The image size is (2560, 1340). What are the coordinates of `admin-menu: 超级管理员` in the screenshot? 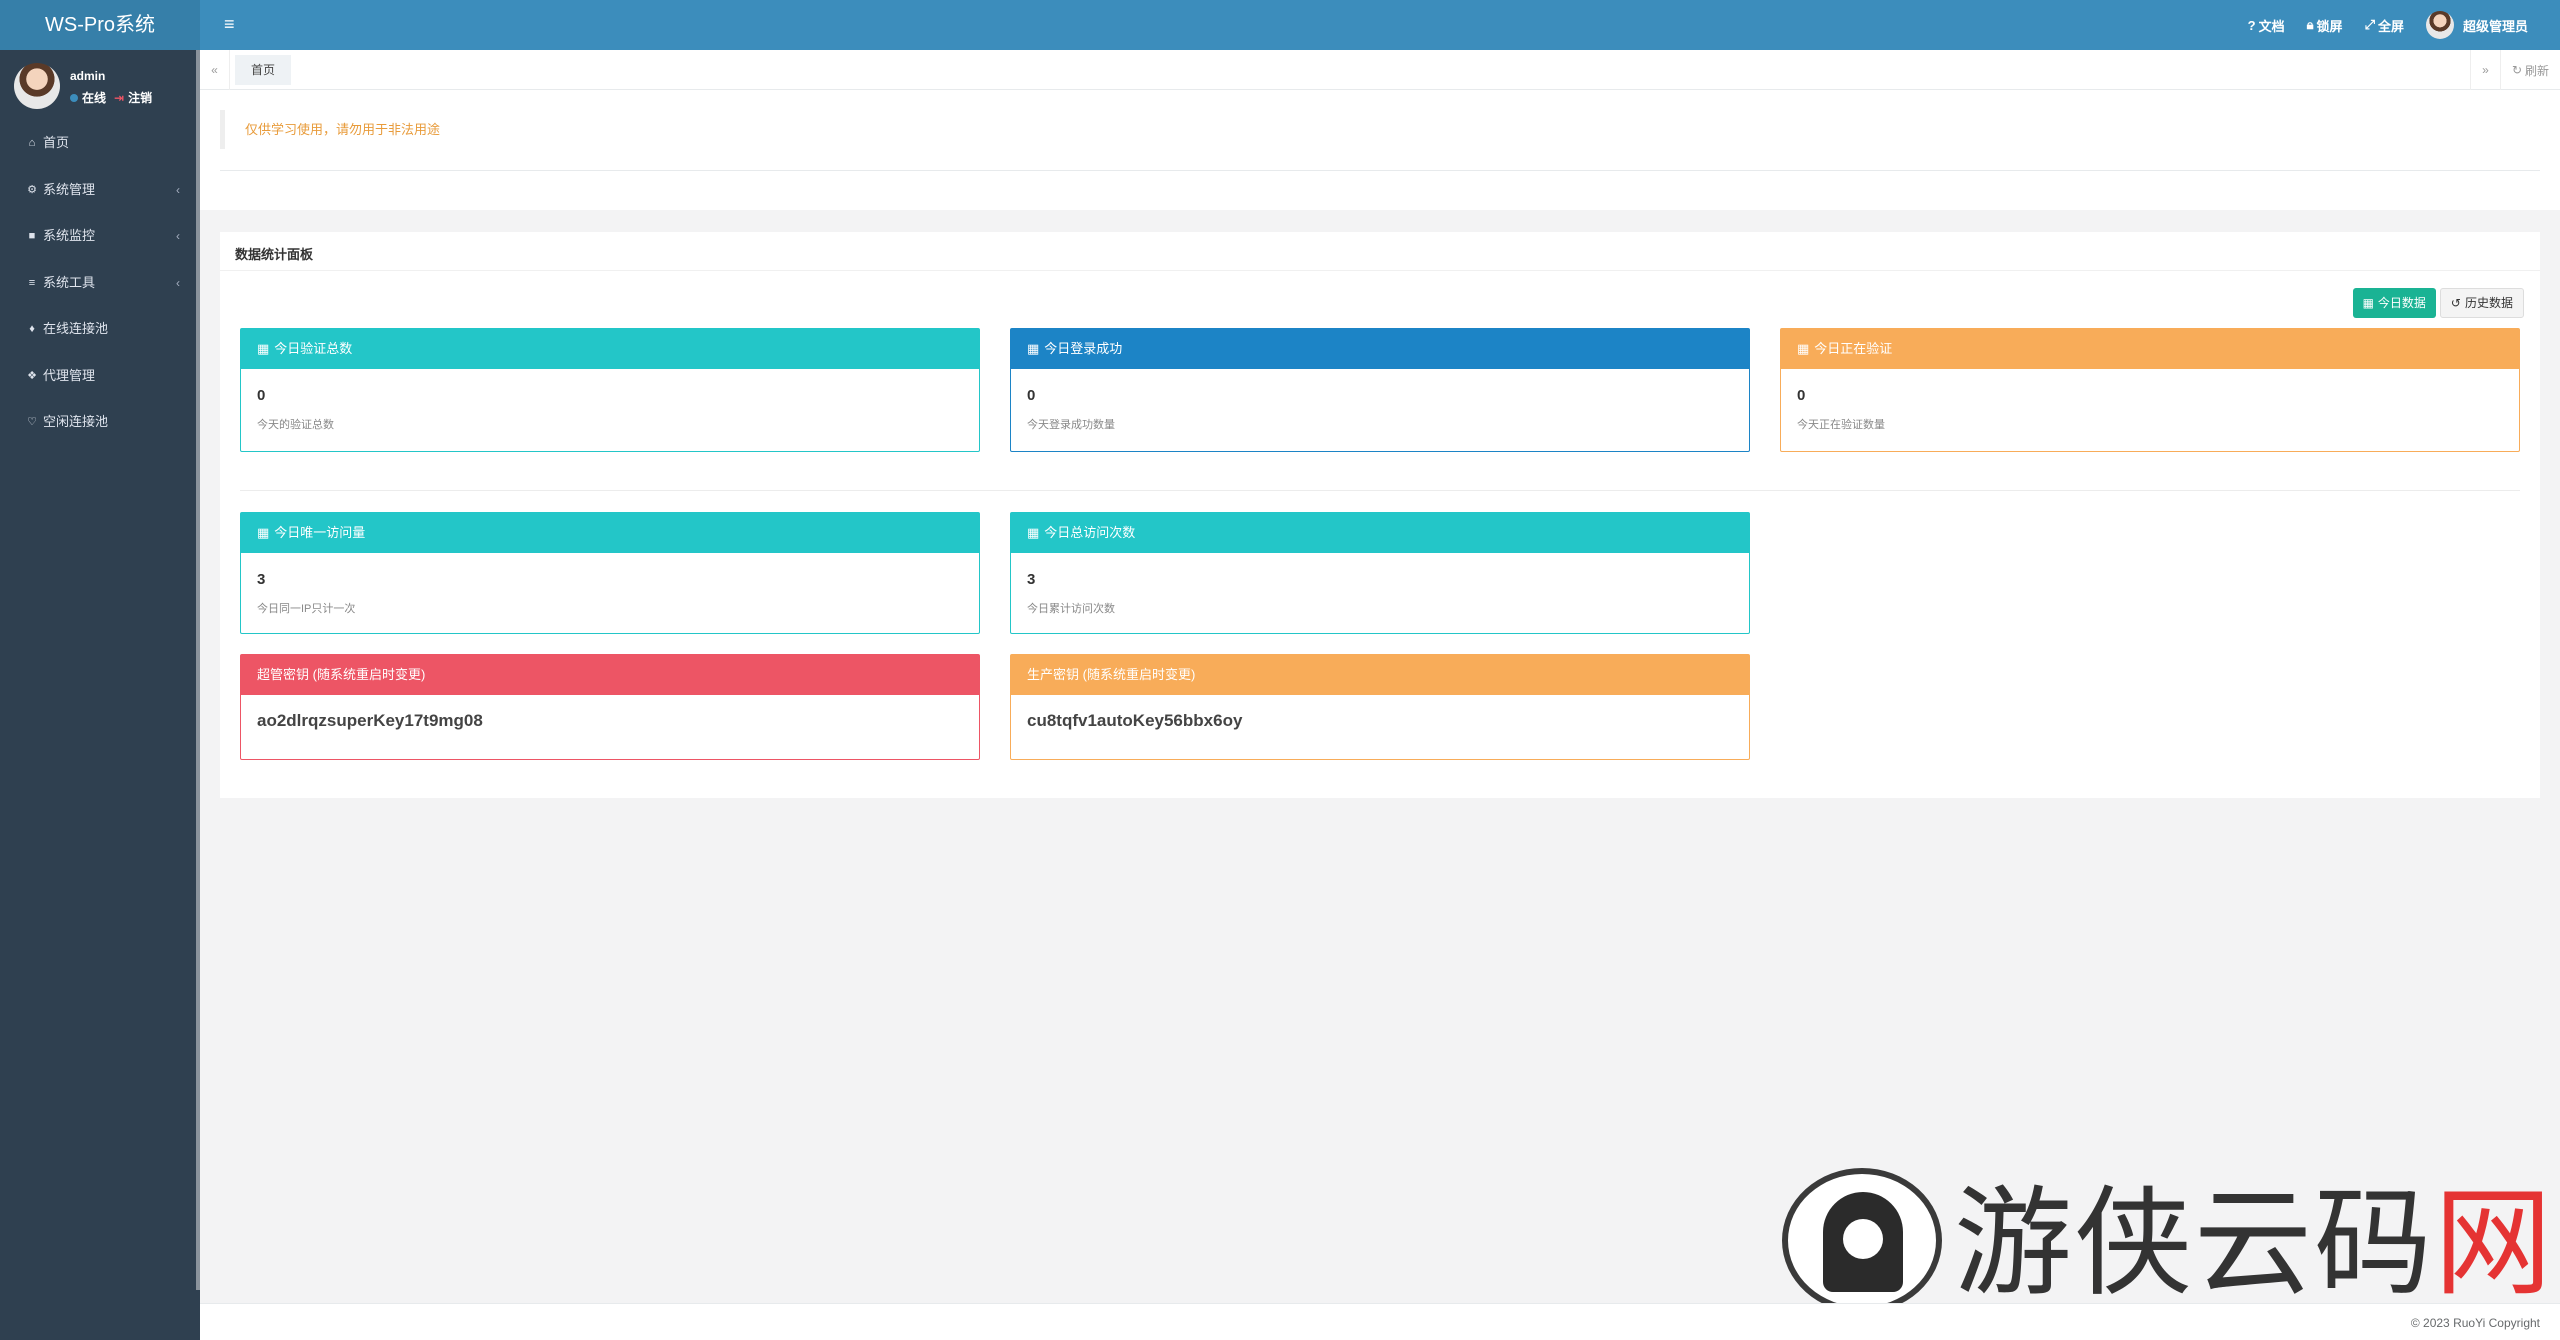 It's located at (2476, 25).